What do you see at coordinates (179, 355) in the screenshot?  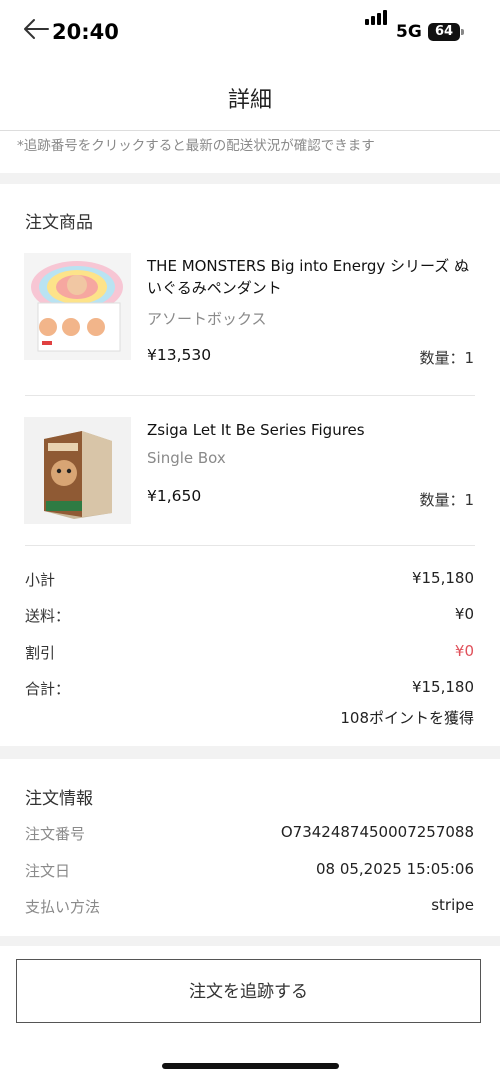 I see `product-price: ¥13,530` at bounding box center [179, 355].